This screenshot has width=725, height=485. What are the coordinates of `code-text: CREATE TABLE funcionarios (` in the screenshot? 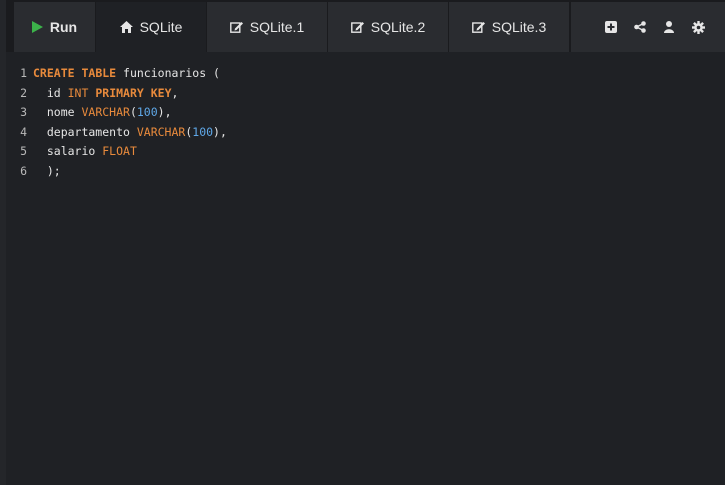 It's located at (126, 74).